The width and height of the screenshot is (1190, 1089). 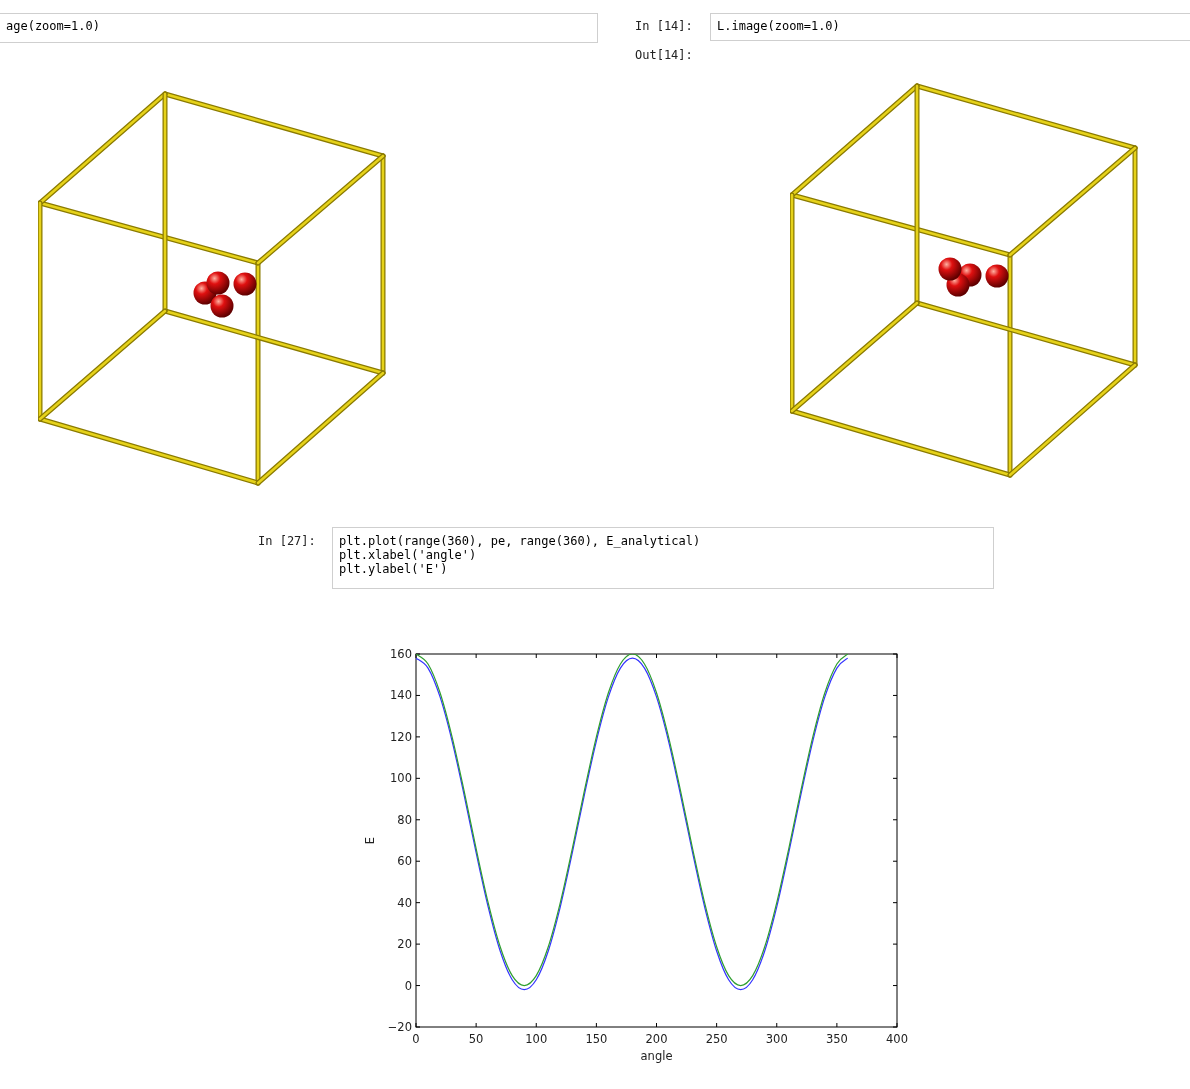 I want to click on tick-label: 400, so click(x=897, y=1039).